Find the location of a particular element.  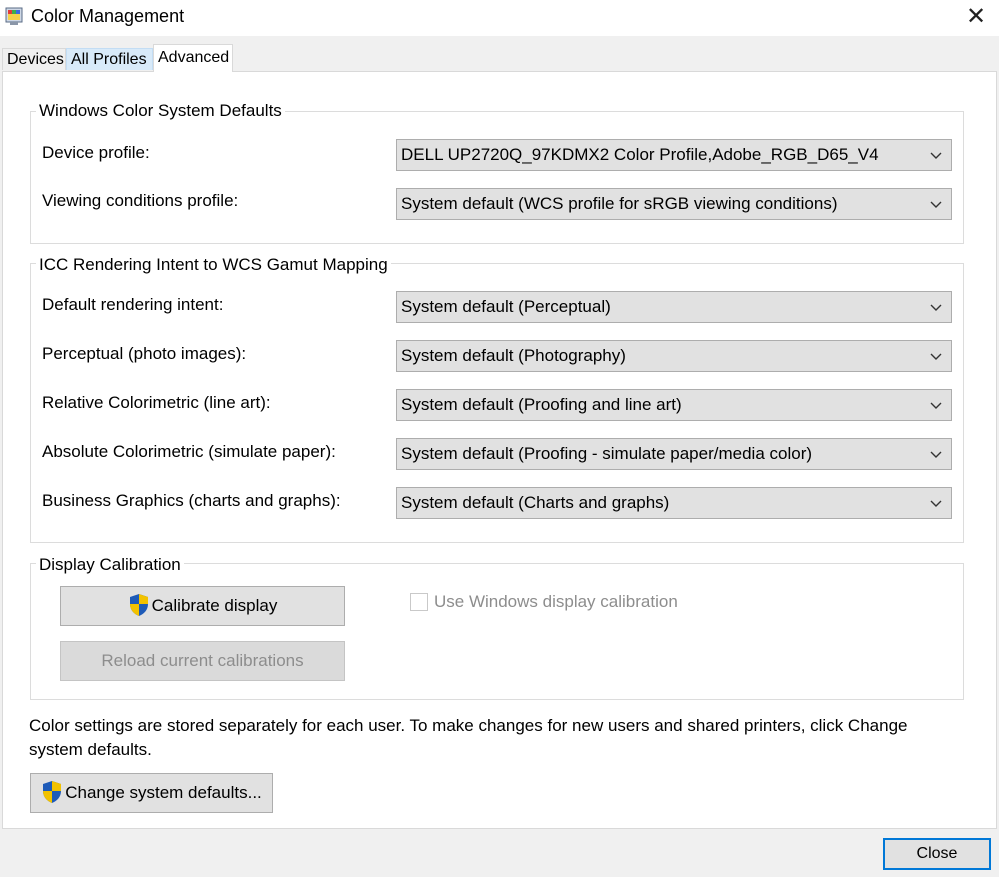

relative-colorimetric-select: System default (Proofing and line art) is located at coordinates (674, 405).